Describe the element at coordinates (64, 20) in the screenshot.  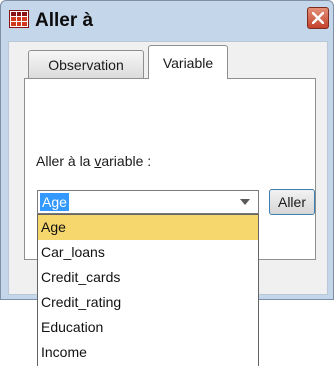
I see `window-title: Aller à` at that location.